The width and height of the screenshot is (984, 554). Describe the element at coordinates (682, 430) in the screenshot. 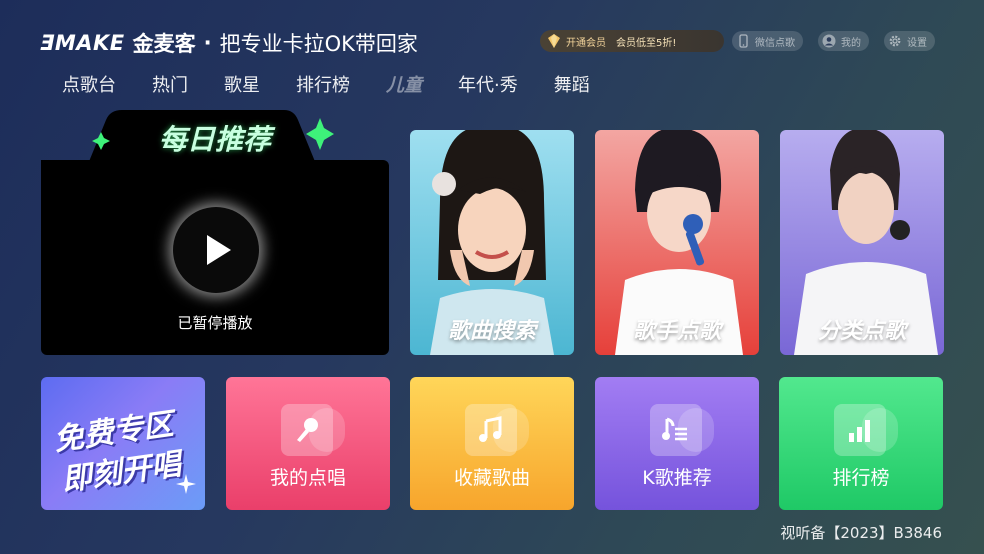

I see `music-list-icon` at that location.